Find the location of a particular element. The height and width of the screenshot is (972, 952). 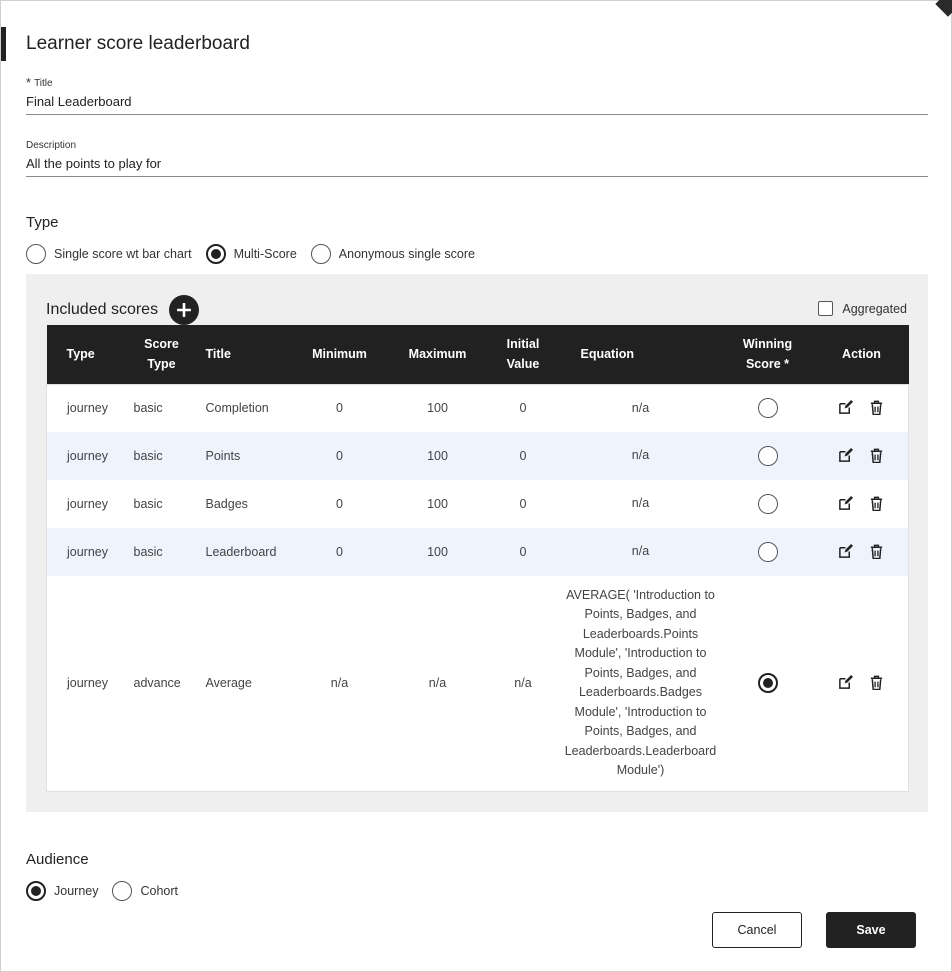

radio-label: Cohort is located at coordinates (159, 891).